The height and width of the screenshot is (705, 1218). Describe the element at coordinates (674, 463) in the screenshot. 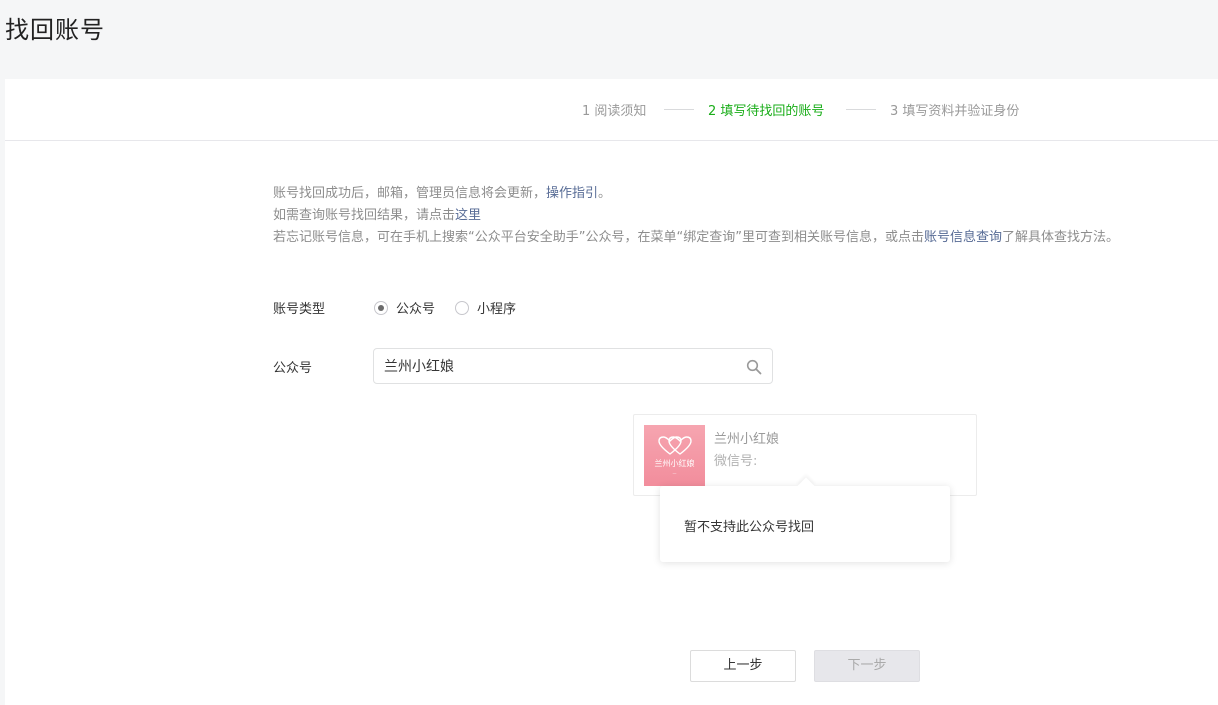

I see `avatar-logo-text: 兰州小红娘` at that location.